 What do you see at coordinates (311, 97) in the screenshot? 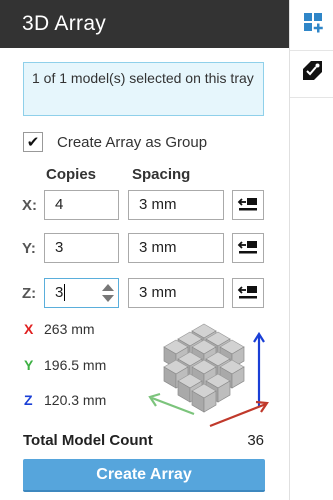
I see `toolbar-divider` at bounding box center [311, 97].